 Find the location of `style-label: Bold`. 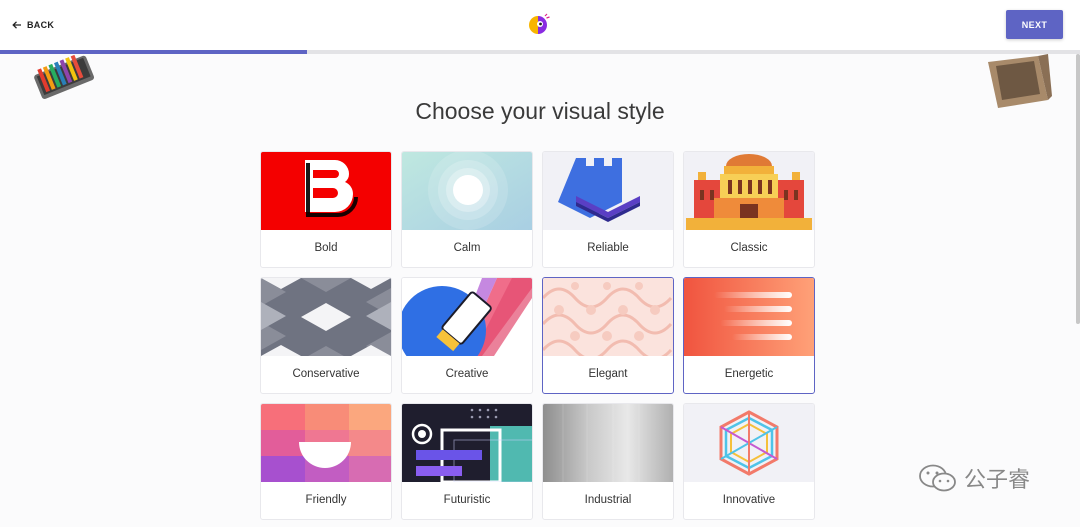

style-label: Bold is located at coordinates (326, 248).